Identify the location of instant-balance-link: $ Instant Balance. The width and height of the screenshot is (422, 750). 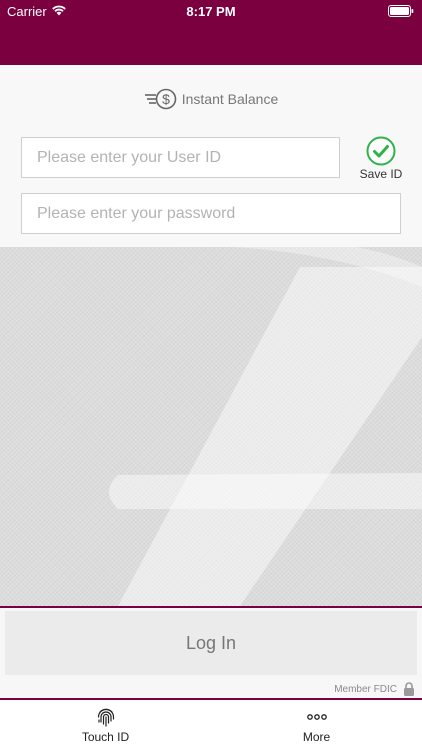
(211, 99).